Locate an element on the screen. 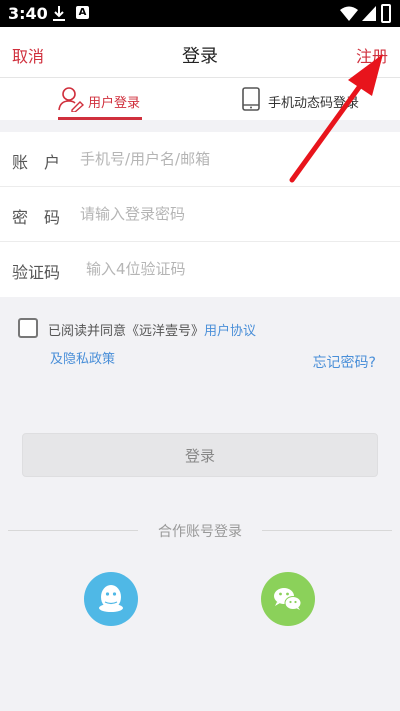 This screenshot has width=400, height=711. code-label: 验证码 is located at coordinates (36, 272).